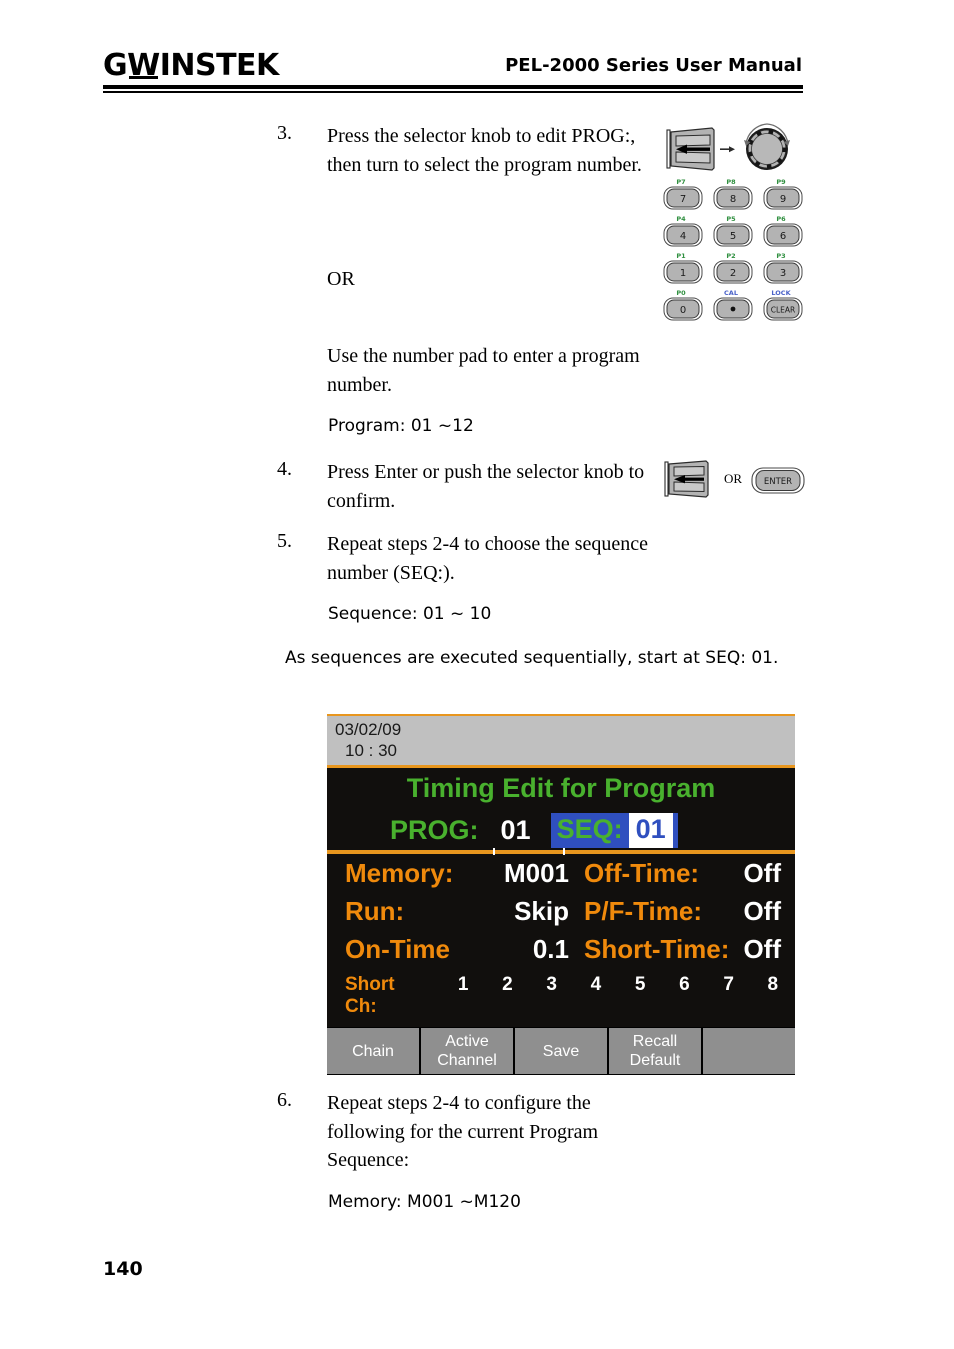 This screenshot has width=954, height=1349. I want to click on softkey-recall-default: Recall Default, so click(655, 1051).